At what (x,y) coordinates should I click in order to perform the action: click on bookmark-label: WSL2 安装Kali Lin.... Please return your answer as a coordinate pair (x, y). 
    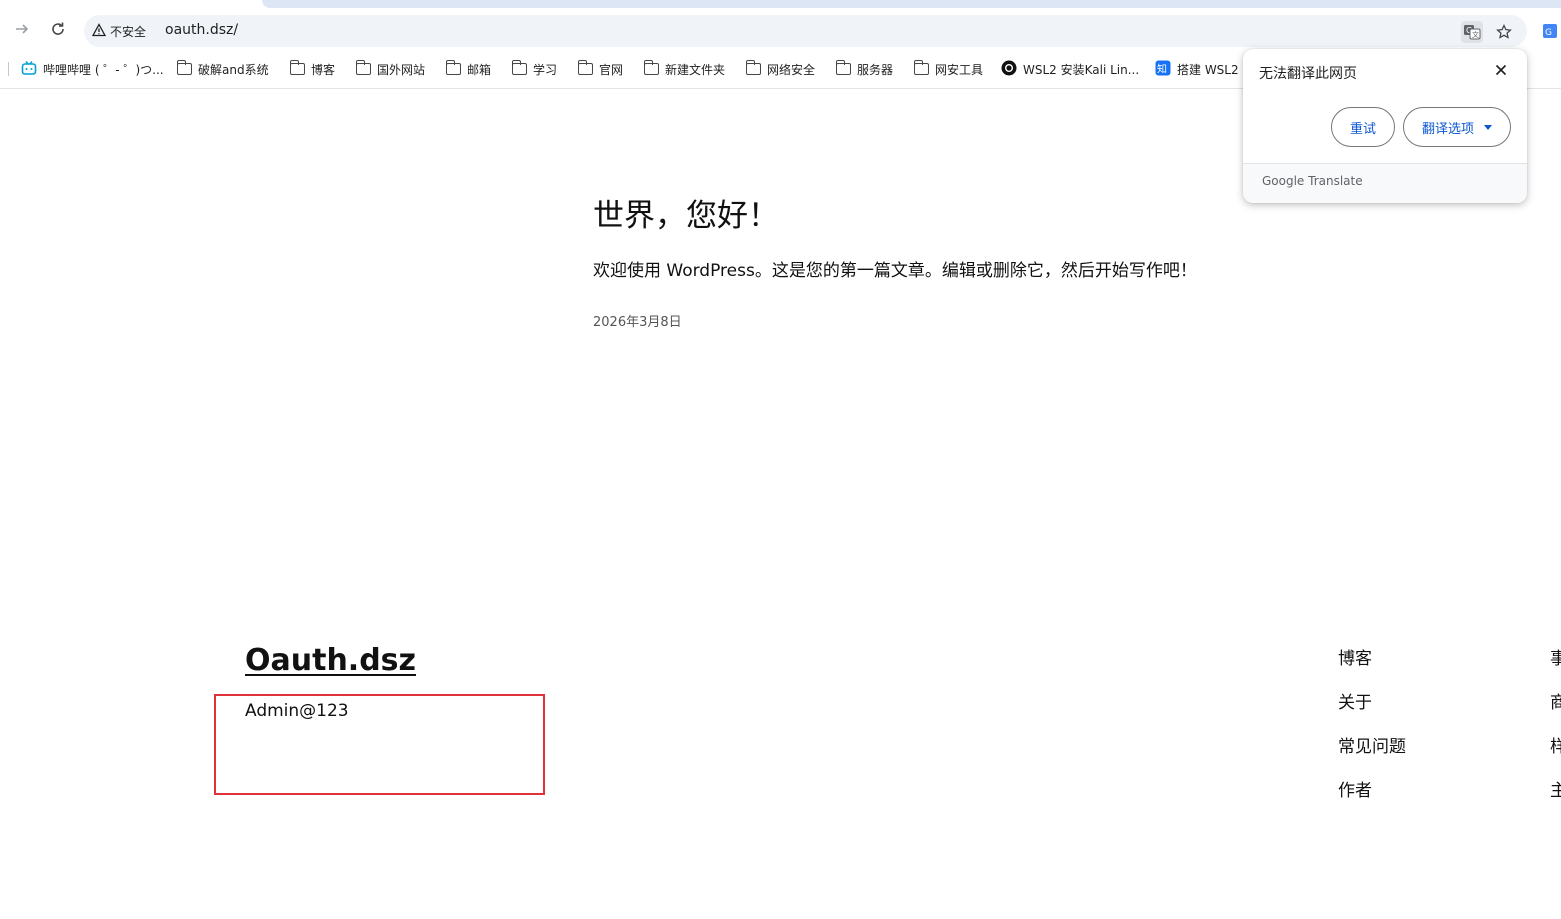
    Looking at the image, I should click on (1081, 69).